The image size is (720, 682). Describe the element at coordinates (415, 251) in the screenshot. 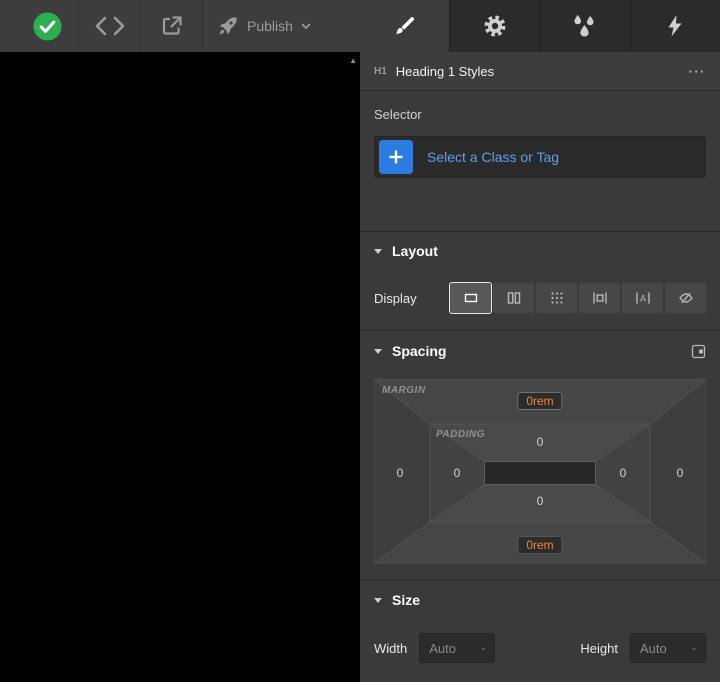

I see `layout-section-title: Layout` at that location.